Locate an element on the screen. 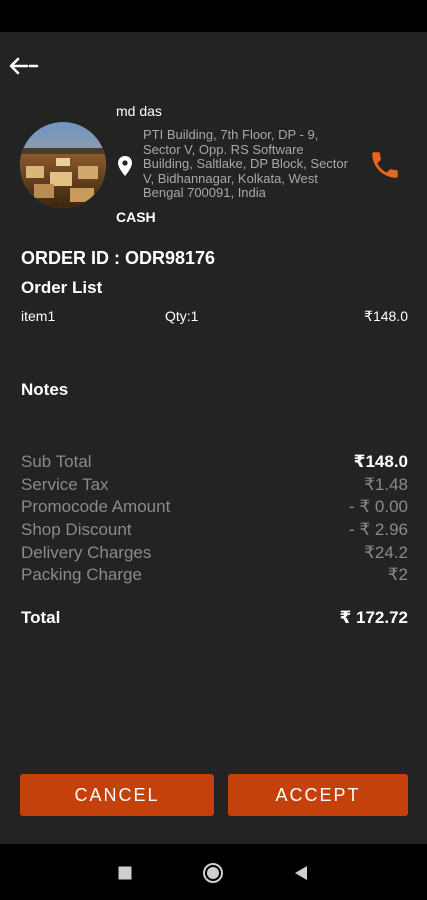  system-navigation-bar is located at coordinates (213, 872).